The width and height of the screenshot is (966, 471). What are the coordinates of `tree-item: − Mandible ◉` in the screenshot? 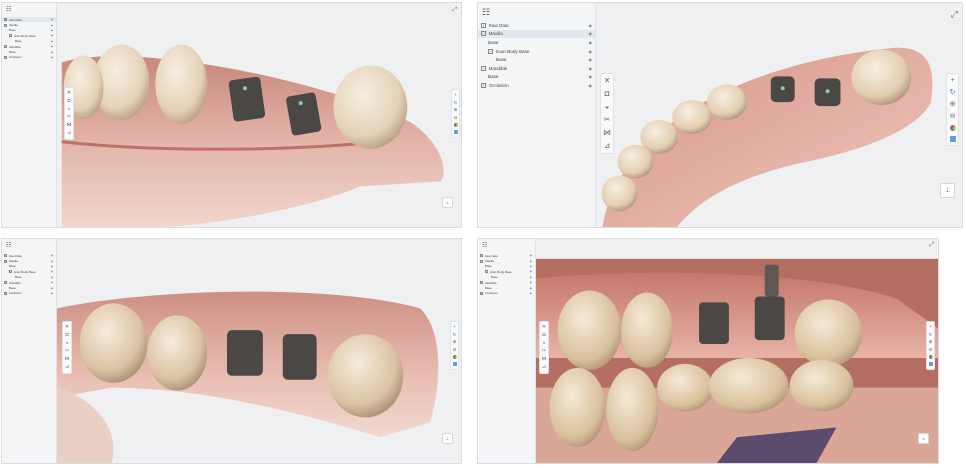 It's located at (536, 68).